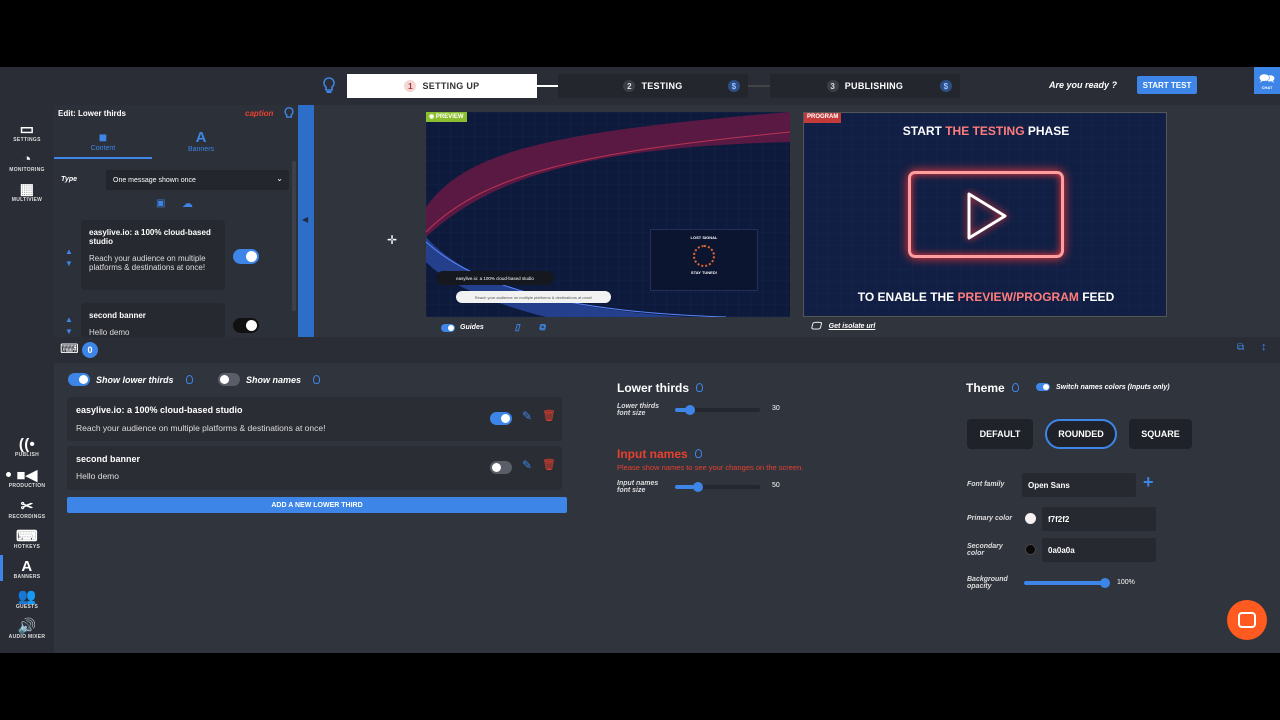 This screenshot has height=720, width=1280. Describe the element at coordinates (69, 264) in the screenshot. I see `arrow-down-icon: ▼` at that location.